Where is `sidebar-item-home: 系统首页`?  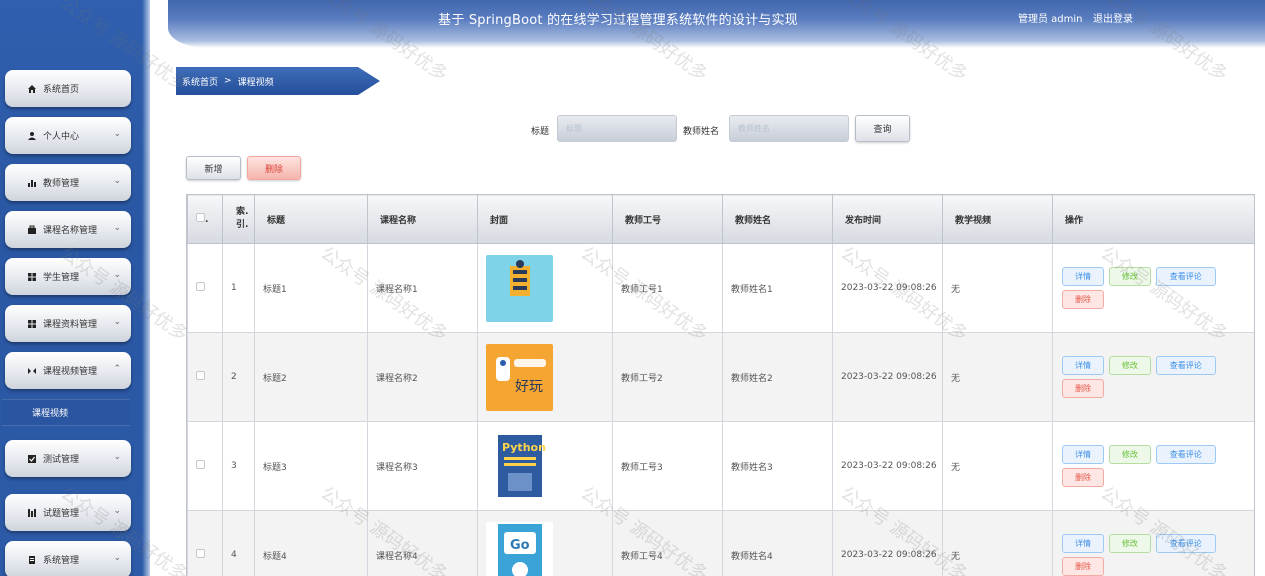 sidebar-item-home: 系统首页 is located at coordinates (68, 88).